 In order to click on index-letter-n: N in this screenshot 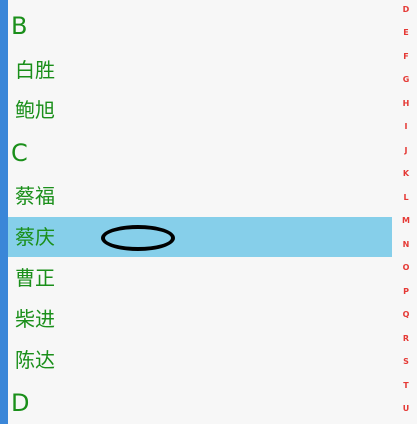, I will do `click(406, 245)`.